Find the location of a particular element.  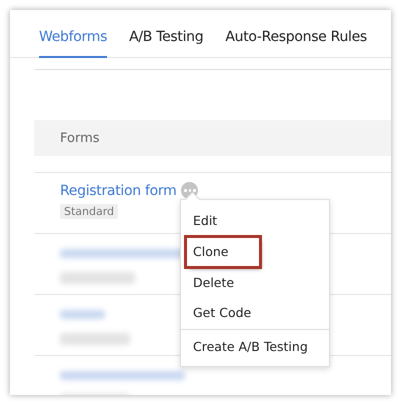

blurred-text is located at coordinates (82, 314).